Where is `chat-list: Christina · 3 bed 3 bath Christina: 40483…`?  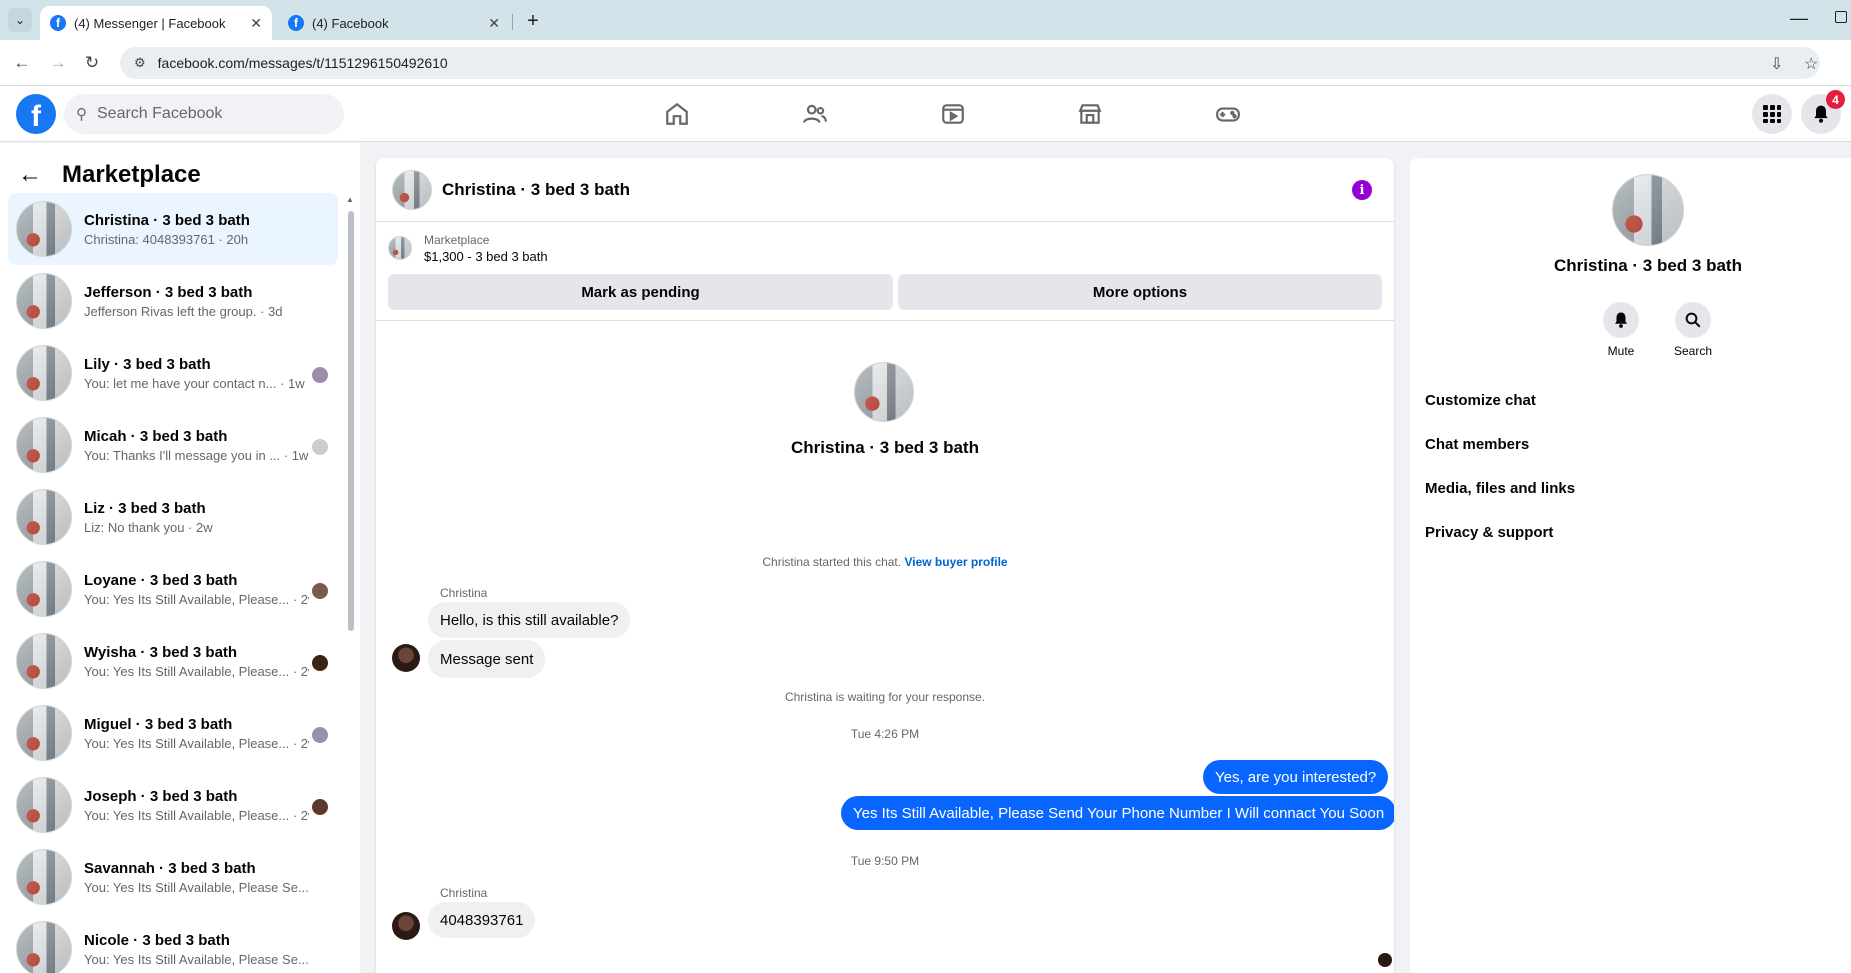
chat-list: Christina · 3 bed 3 bath Christina: 40483… is located at coordinates (173, 583).